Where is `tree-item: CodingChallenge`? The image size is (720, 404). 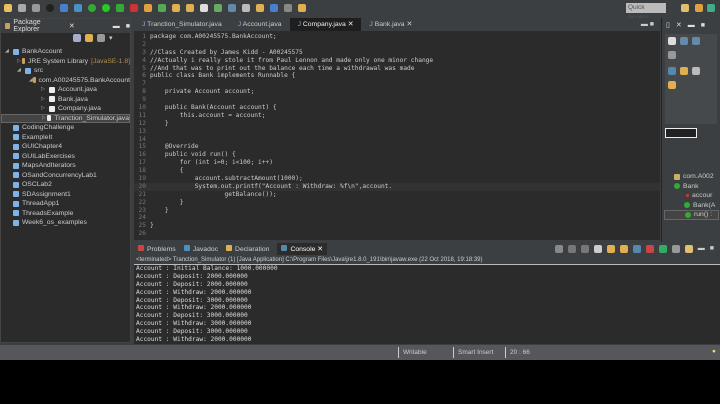
tree-item: CodingChallenge is located at coordinates (65, 128).